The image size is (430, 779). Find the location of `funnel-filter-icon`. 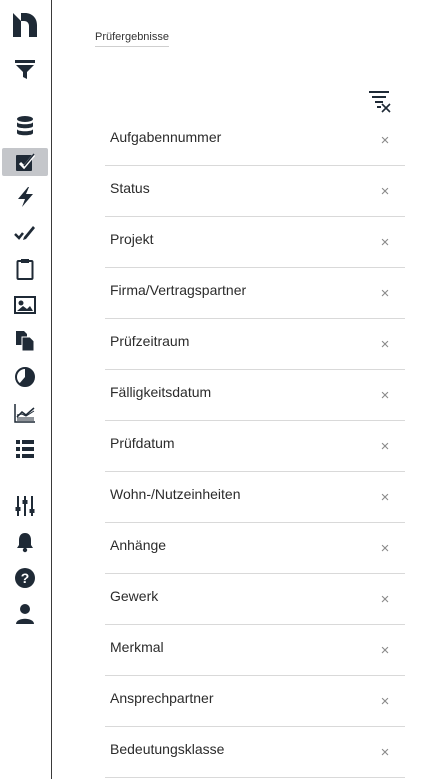

funnel-filter-icon is located at coordinates (25, 69).